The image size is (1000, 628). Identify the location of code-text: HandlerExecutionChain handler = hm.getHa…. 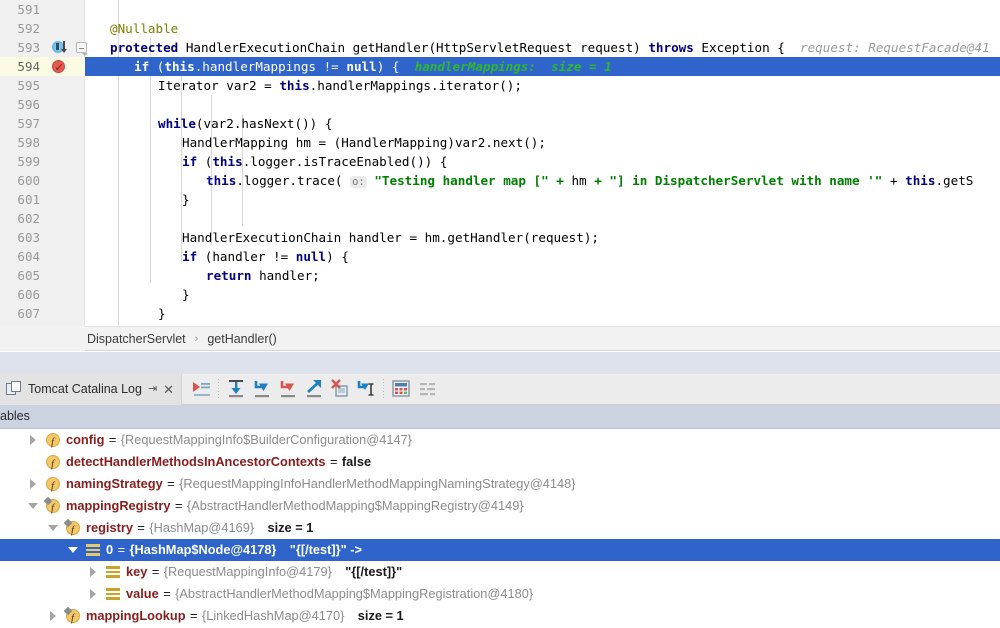
(391, 237).